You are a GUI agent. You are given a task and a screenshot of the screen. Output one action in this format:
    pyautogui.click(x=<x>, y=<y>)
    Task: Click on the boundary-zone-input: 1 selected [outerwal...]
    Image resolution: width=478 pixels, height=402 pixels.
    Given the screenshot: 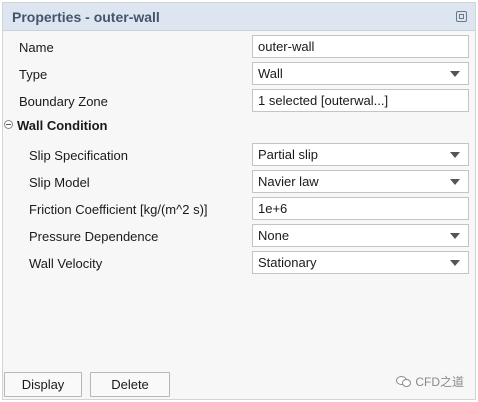 What is the action you would take?
    pyautogui.click(x=360, y=100)
    